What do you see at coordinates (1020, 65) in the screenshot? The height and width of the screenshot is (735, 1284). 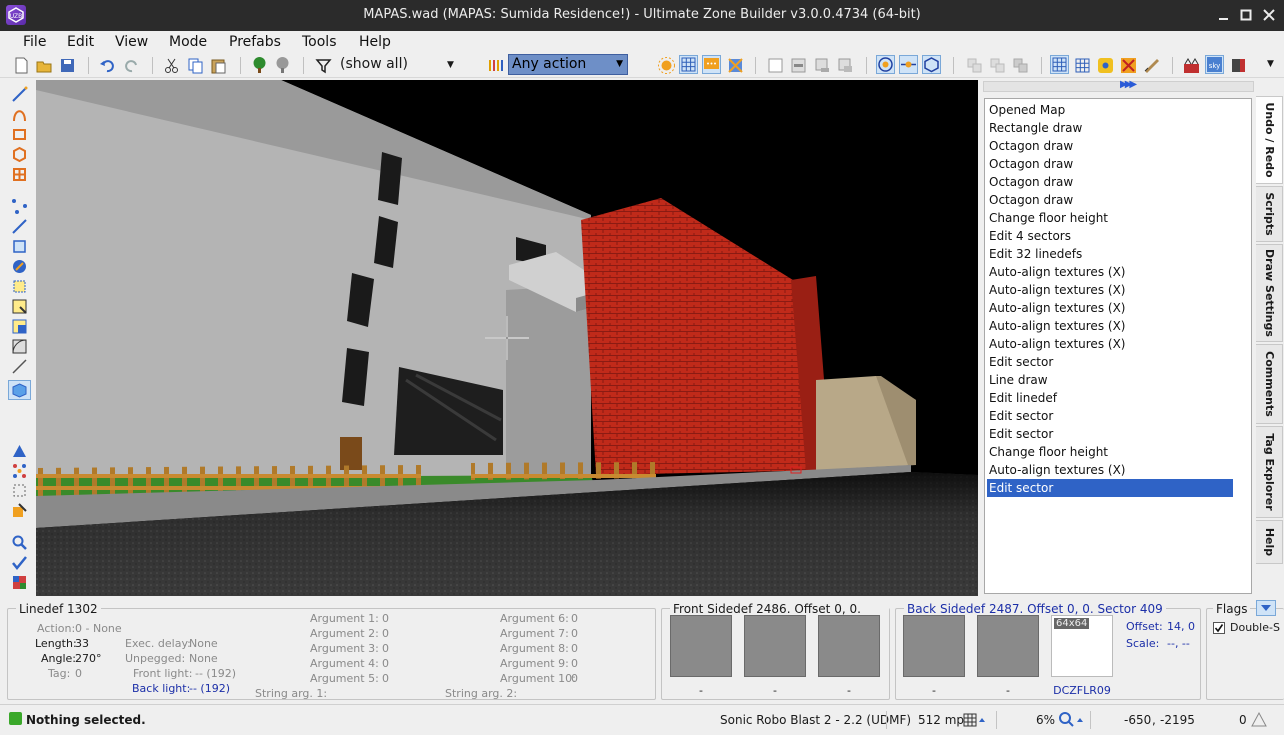 I see `paste-props-options-icon` at bounding box center [1020, 65].